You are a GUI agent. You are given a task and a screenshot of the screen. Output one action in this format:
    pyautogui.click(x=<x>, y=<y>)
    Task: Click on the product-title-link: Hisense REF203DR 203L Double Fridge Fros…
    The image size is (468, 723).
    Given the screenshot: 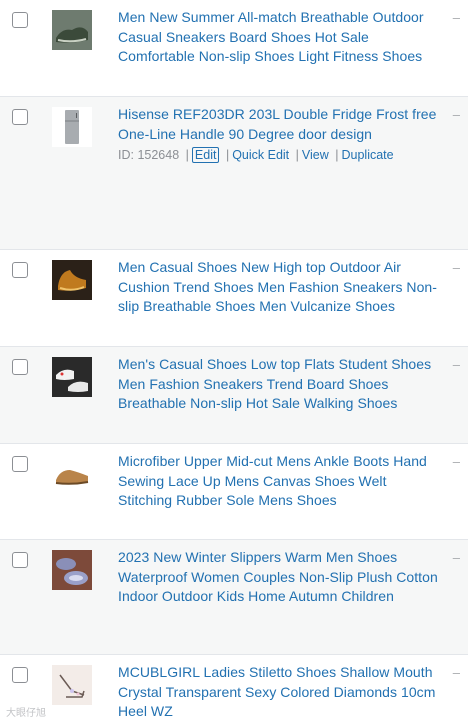 What is the action you would take?
    pyautogui.click(x=279, y=124)
    